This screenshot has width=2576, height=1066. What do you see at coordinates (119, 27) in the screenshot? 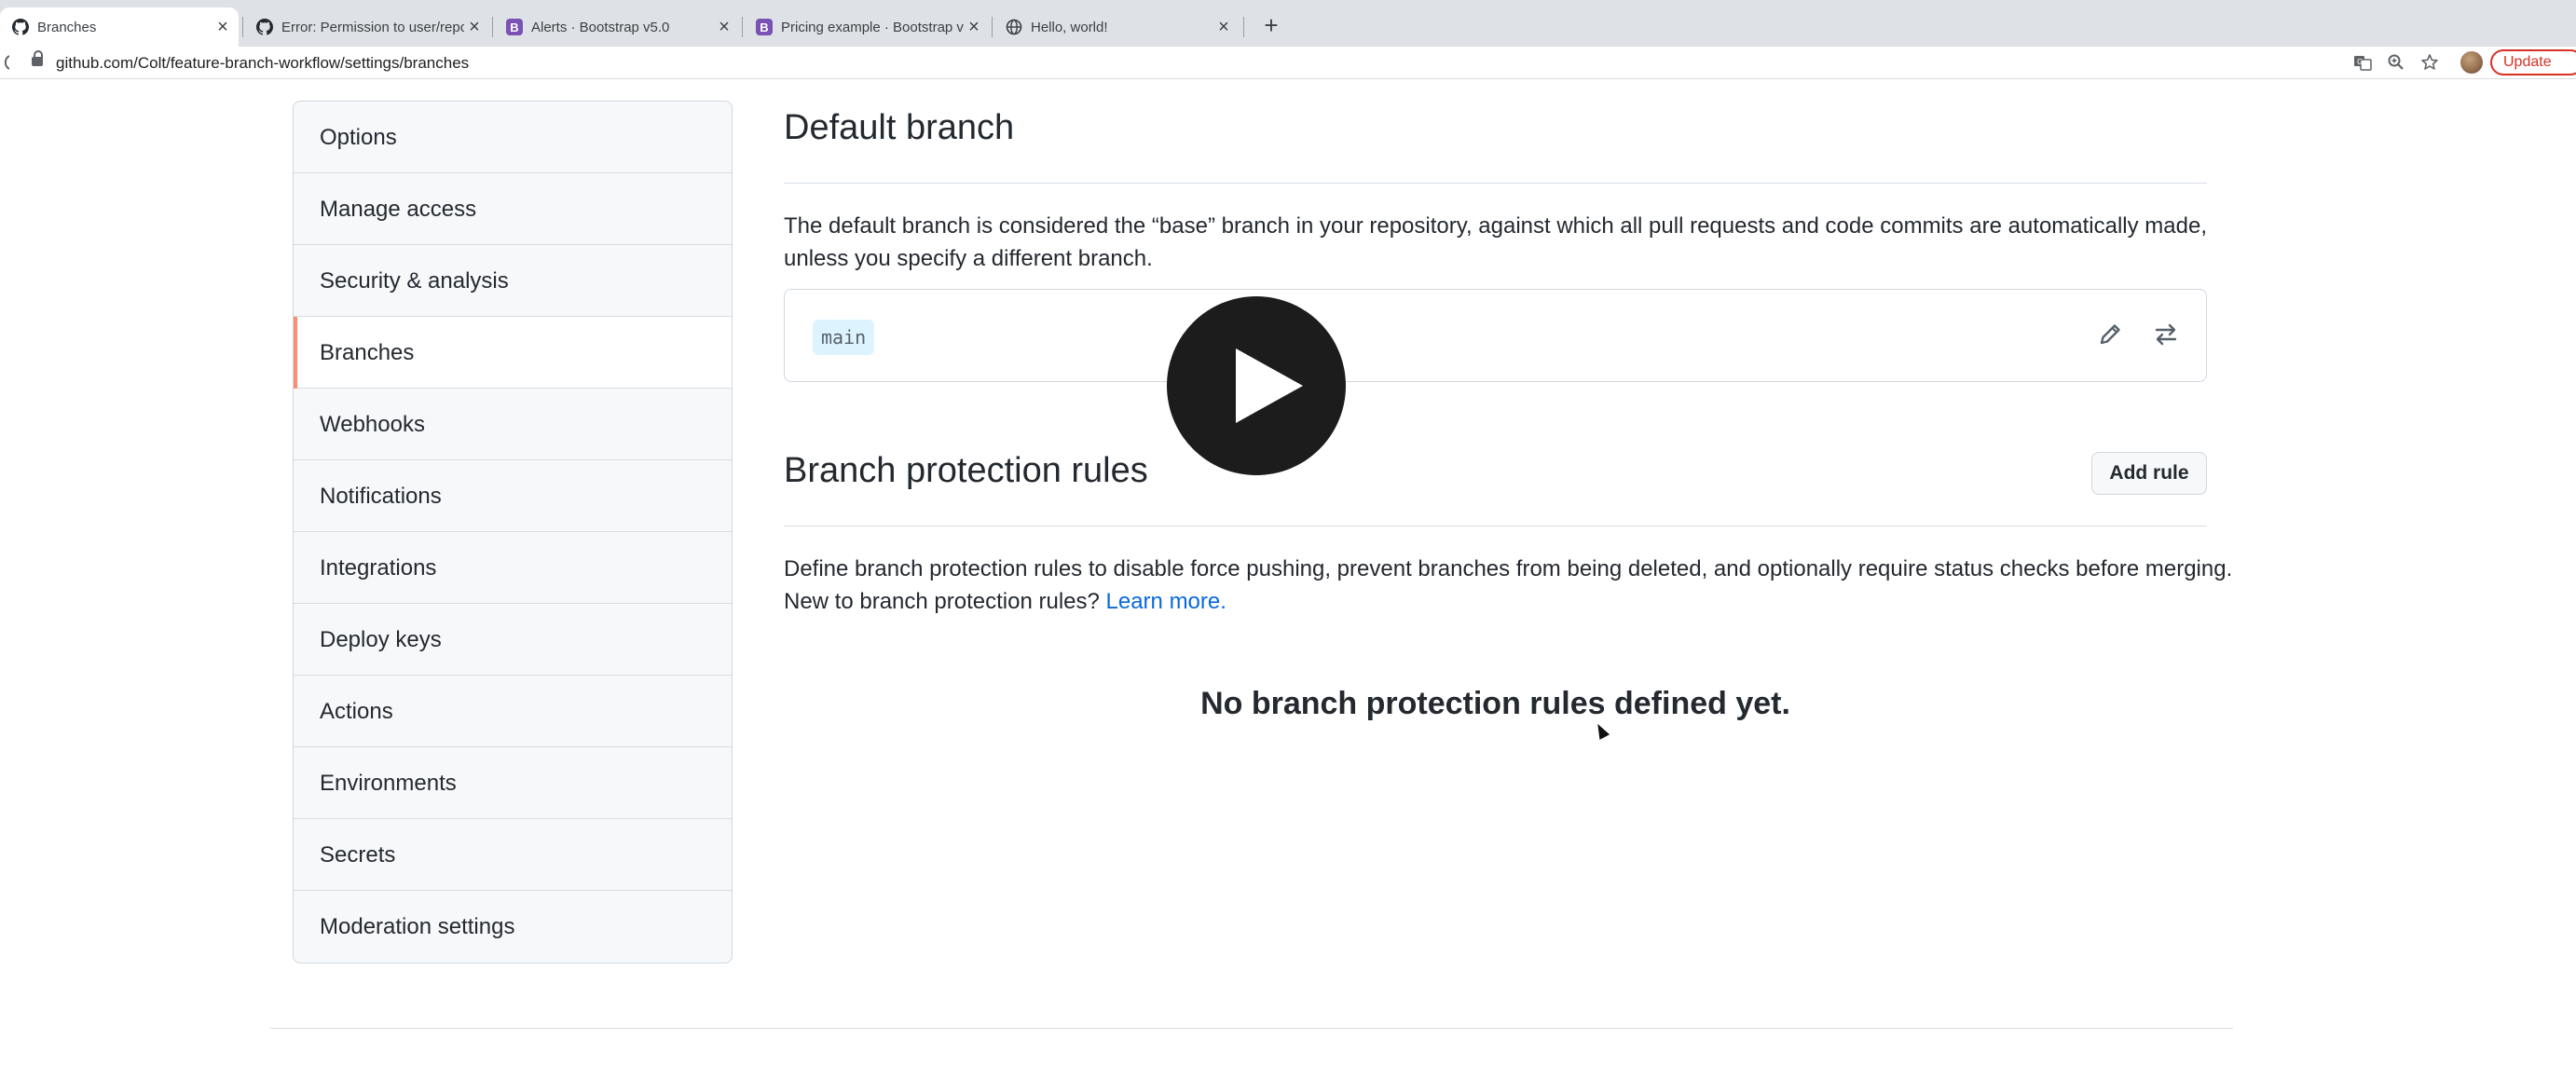
I see `tab-branches: Branches ×` at bounding box center [119, 27].